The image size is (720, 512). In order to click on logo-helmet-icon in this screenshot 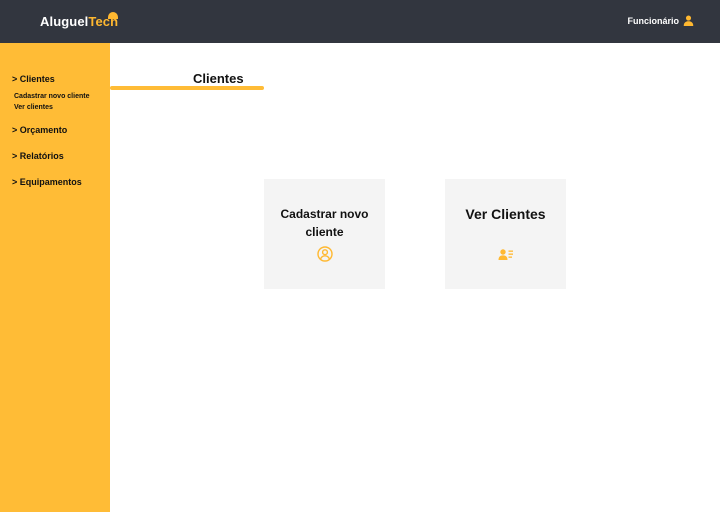, I will do `click(113, 15)`.